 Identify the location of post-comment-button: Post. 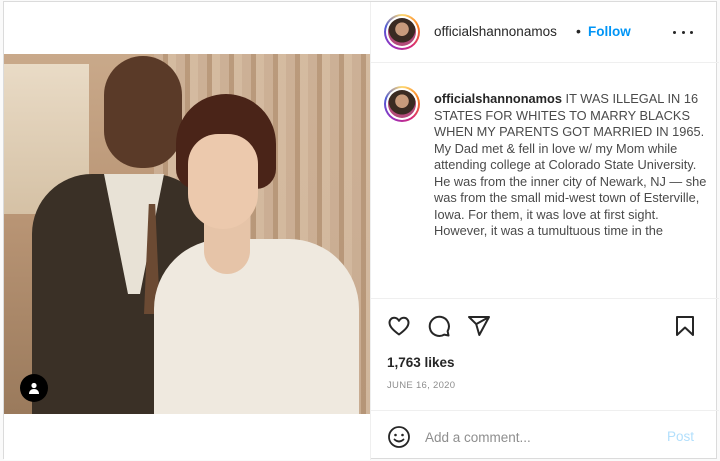
(680, 436).